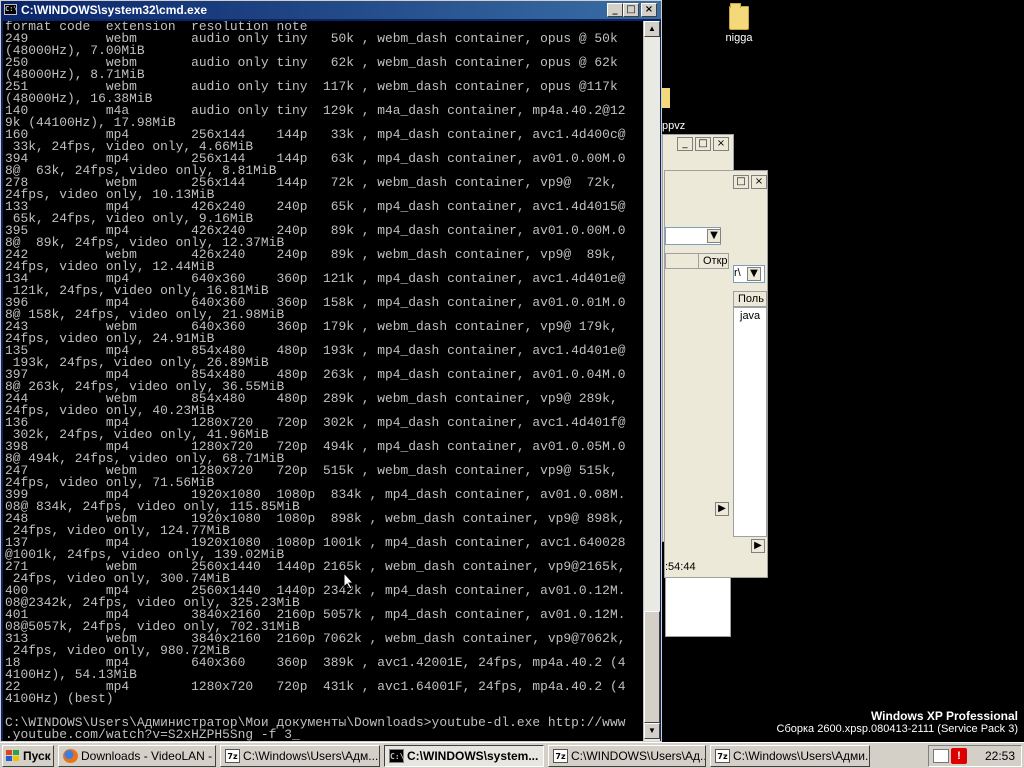 This screenshot has width=1024, height=768. What do you see at coordinates (941, 756) in the screenshot?
I see `tray-app-icon` at bounding box center [941, 756].